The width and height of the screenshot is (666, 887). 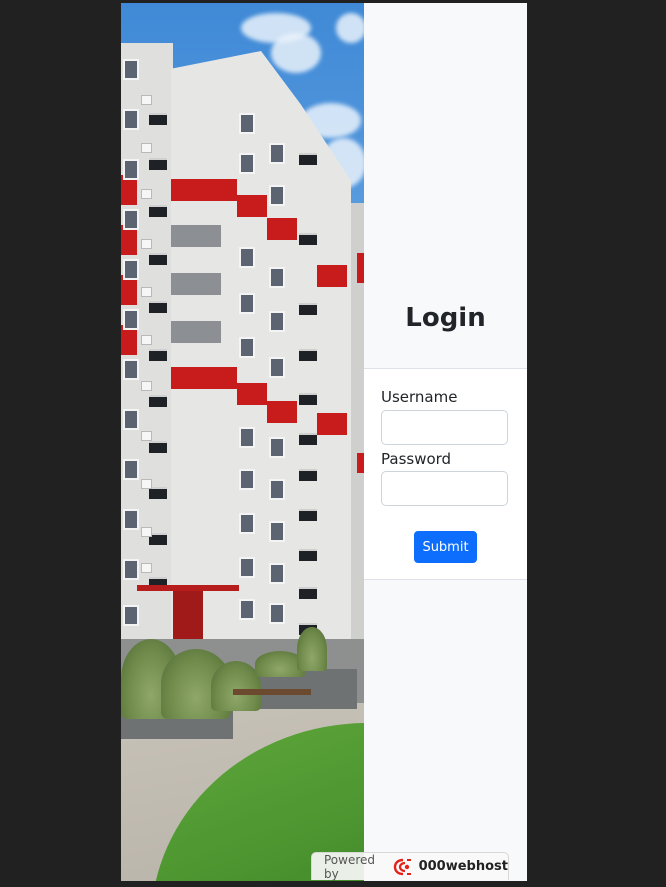 I want to click on username-label: Username, so click(x=419, y=397).